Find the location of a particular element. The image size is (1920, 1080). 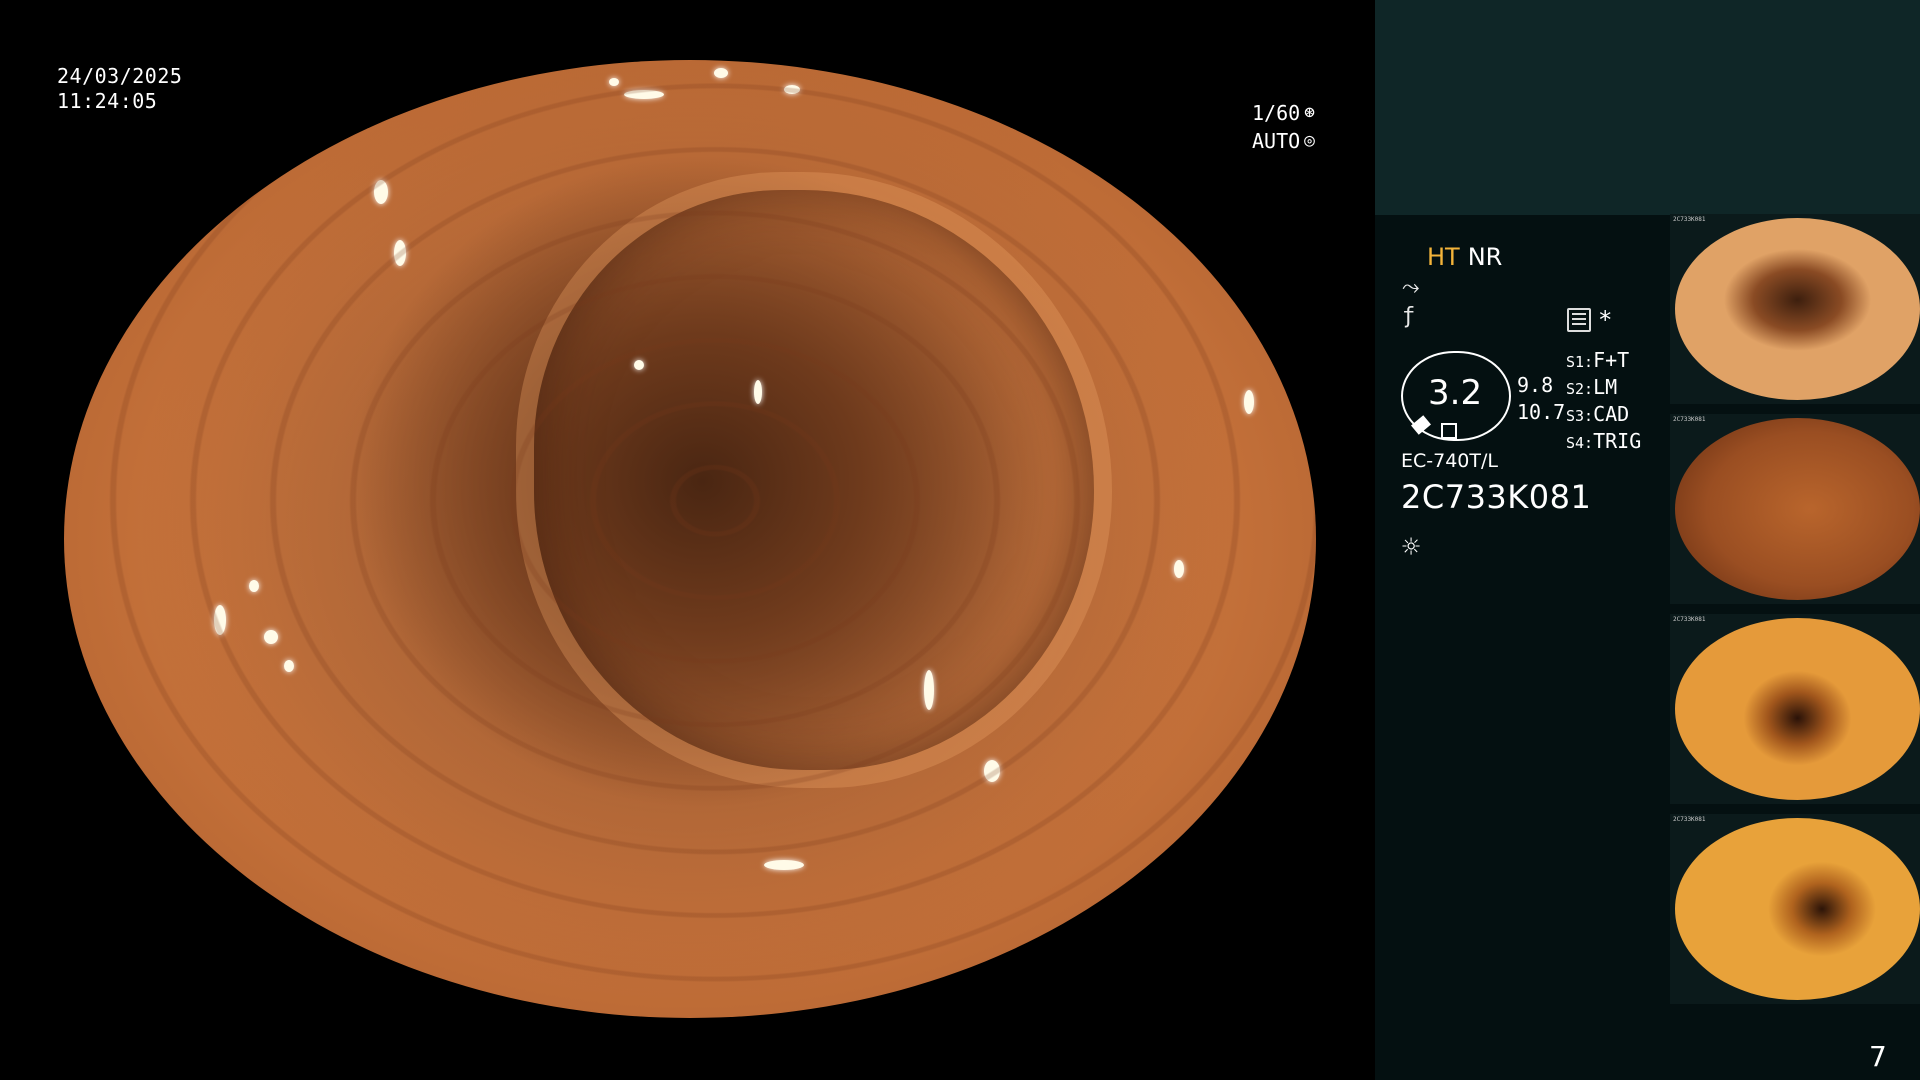

thumbnail-strip: 2C733K081 2C733K081 2C733K081 2C733K081 is located at coordinates (1795, 614).